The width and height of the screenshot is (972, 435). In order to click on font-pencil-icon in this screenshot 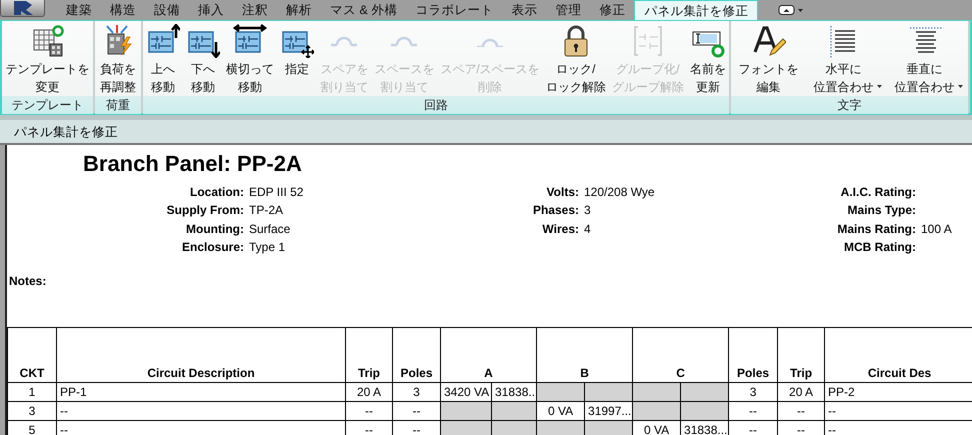, I will do `click(769, 41)`.